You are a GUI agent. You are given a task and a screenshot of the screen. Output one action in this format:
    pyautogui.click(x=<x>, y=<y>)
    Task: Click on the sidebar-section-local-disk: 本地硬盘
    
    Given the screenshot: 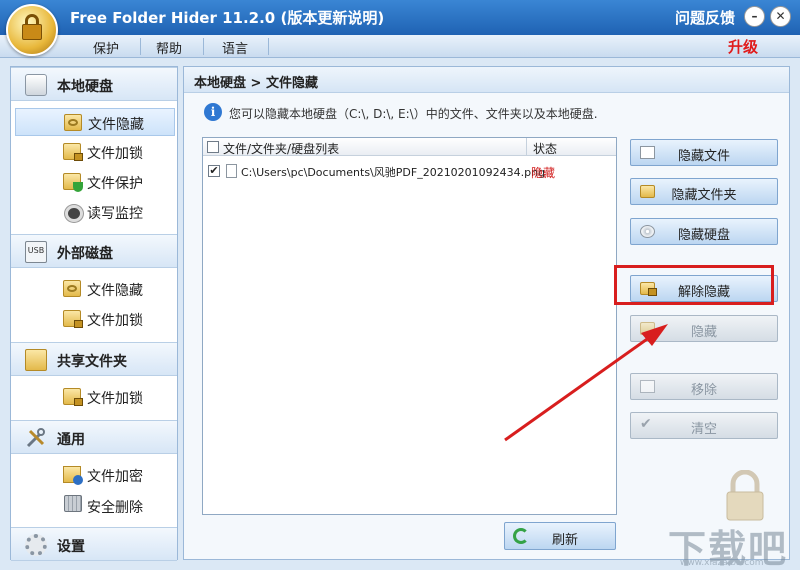 What is the action you would take?
    pyautogui.click(x=94, y=84)
    